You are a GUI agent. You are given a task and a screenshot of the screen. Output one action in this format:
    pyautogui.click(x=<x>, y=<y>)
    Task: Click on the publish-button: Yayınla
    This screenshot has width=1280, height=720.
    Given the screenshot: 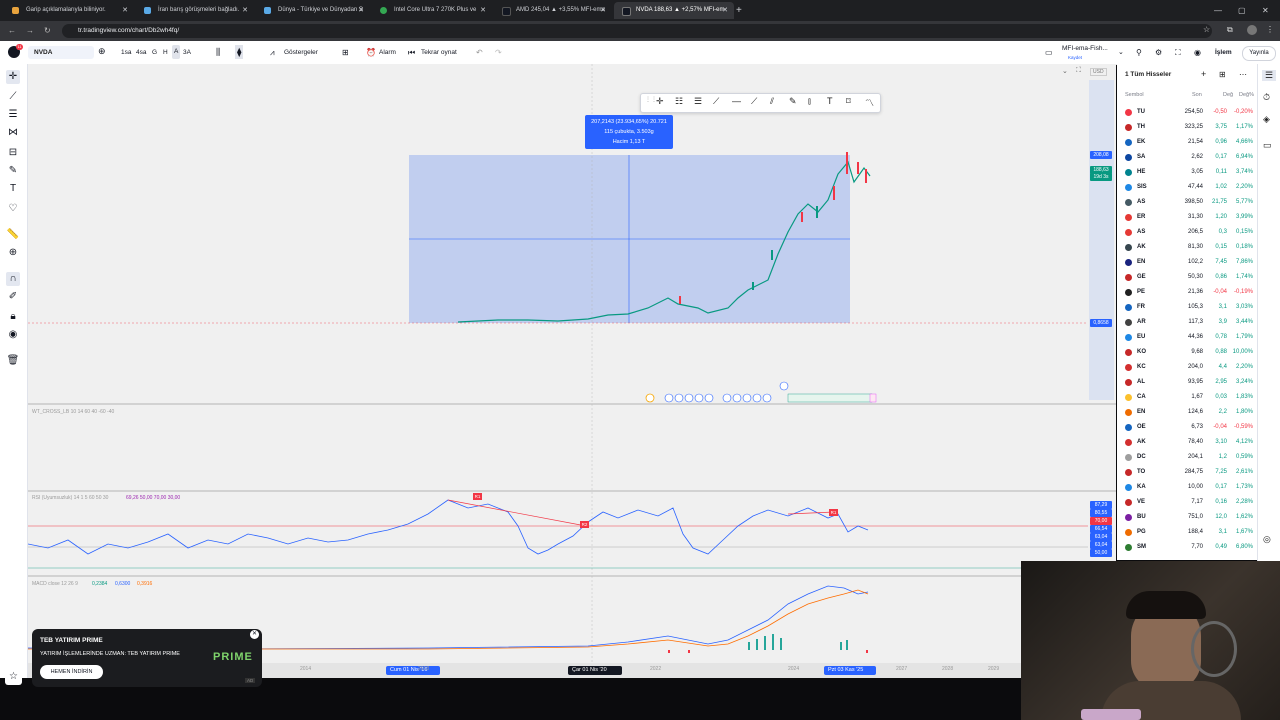 What is the action you would take?
    pyautogui.click(x=1259, y=53)
    